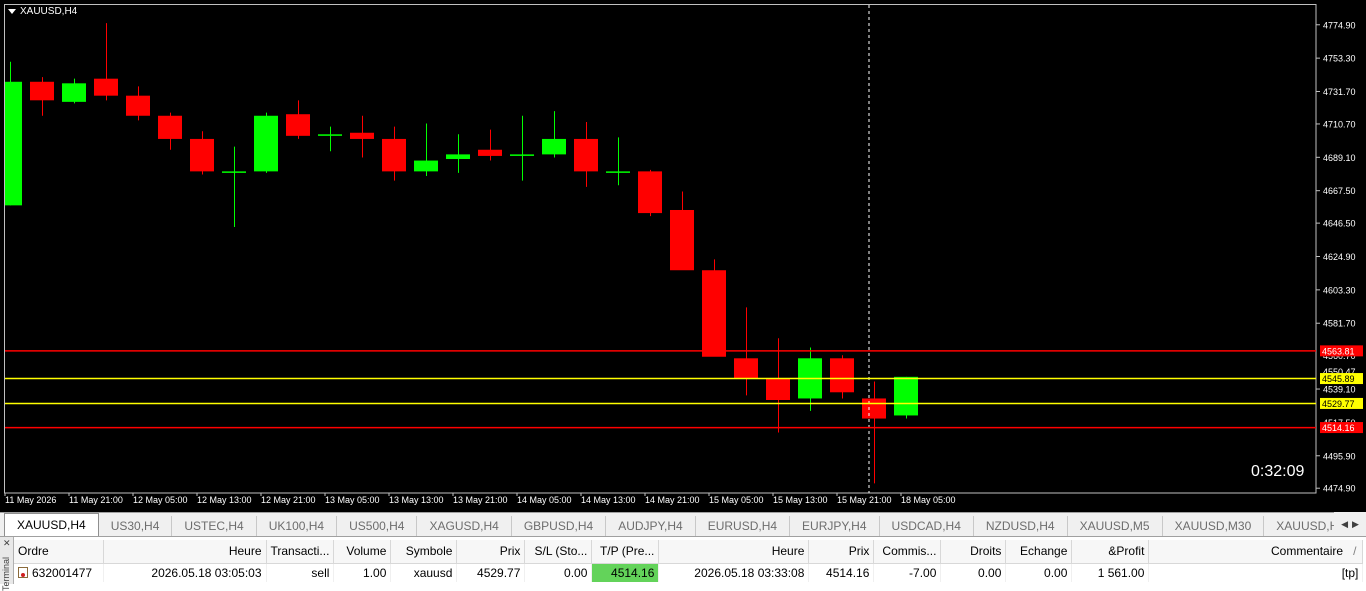 The height and width of the screenshot is (591, 1366). Describe the element at coordinates (1339, 324) in the screenshot. I see `price-tick-label: 4581.70` at that location.